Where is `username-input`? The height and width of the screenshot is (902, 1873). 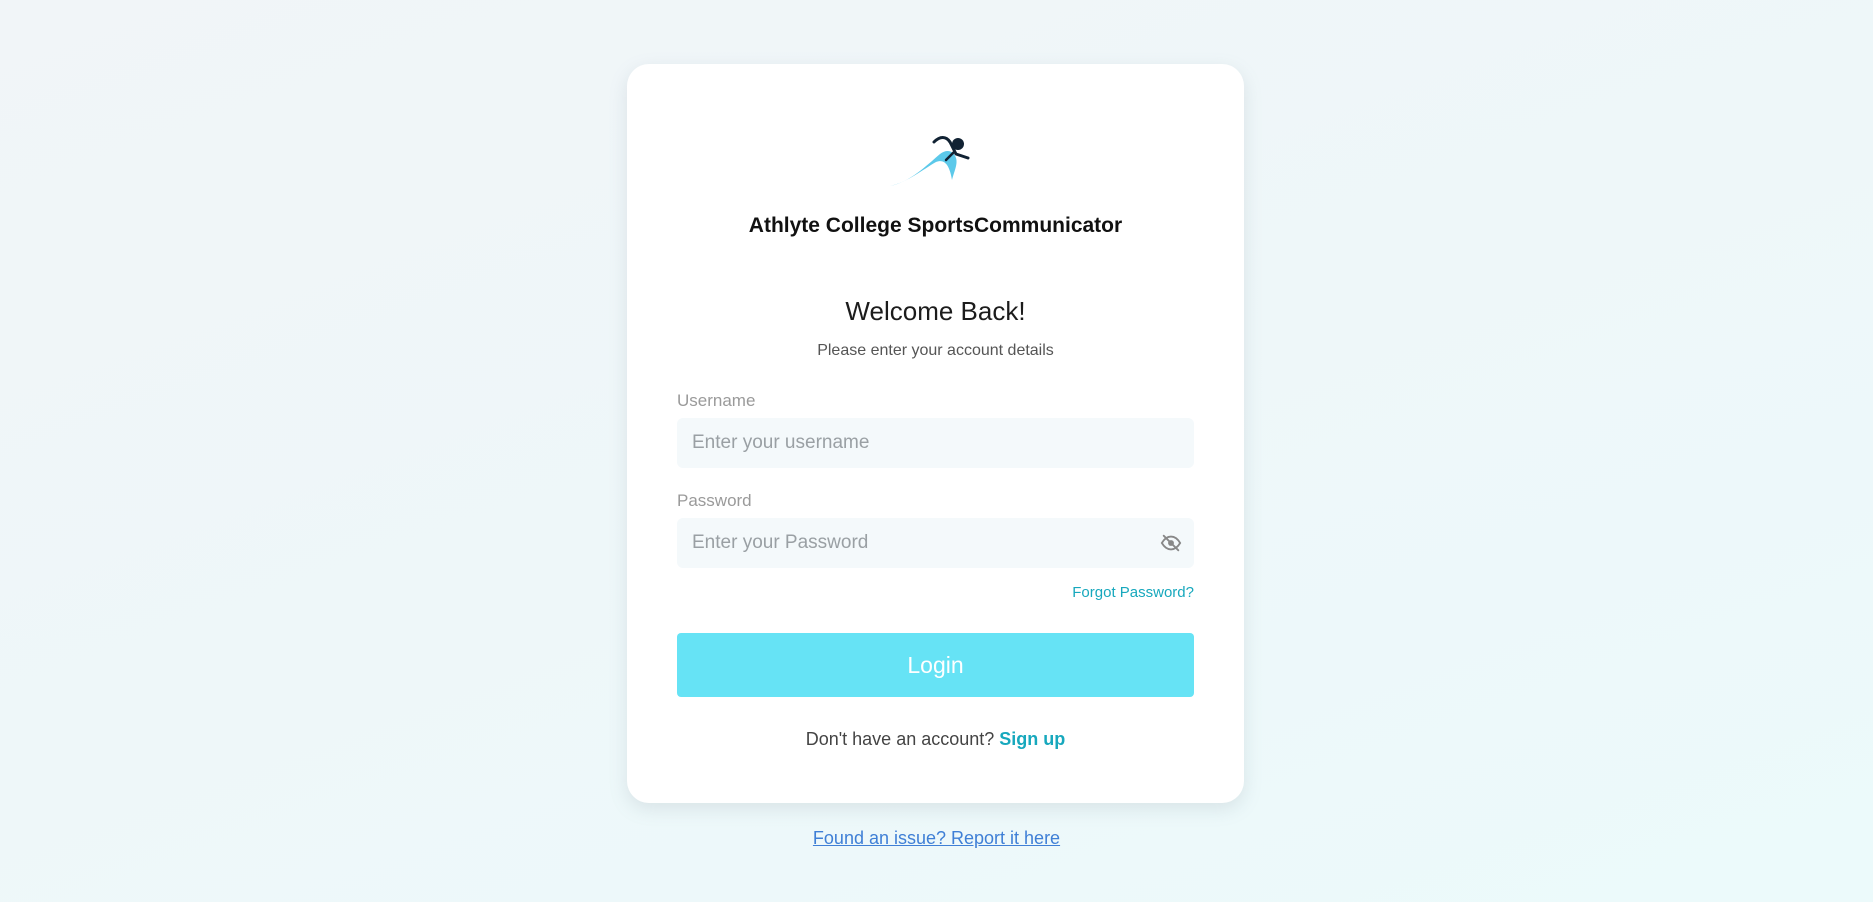
username-input is located at coordinates (935, 443).